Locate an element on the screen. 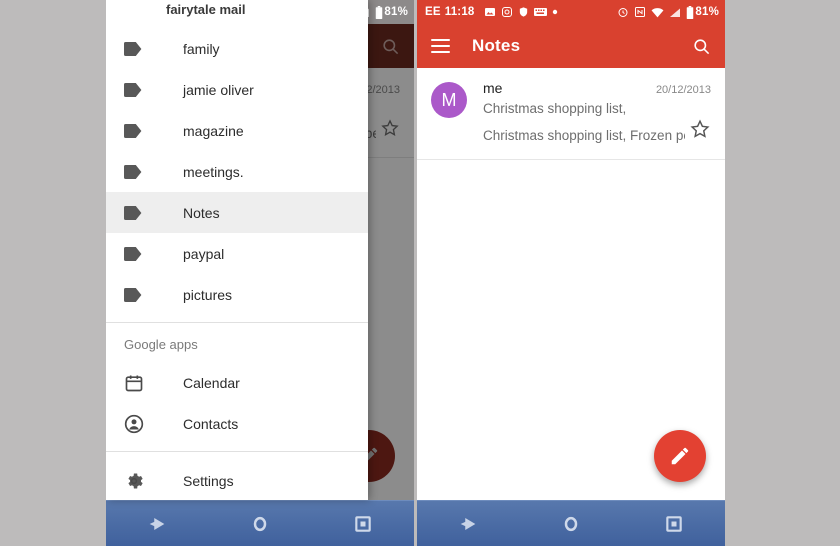  shield-icon is located at coordinates (523, 12).